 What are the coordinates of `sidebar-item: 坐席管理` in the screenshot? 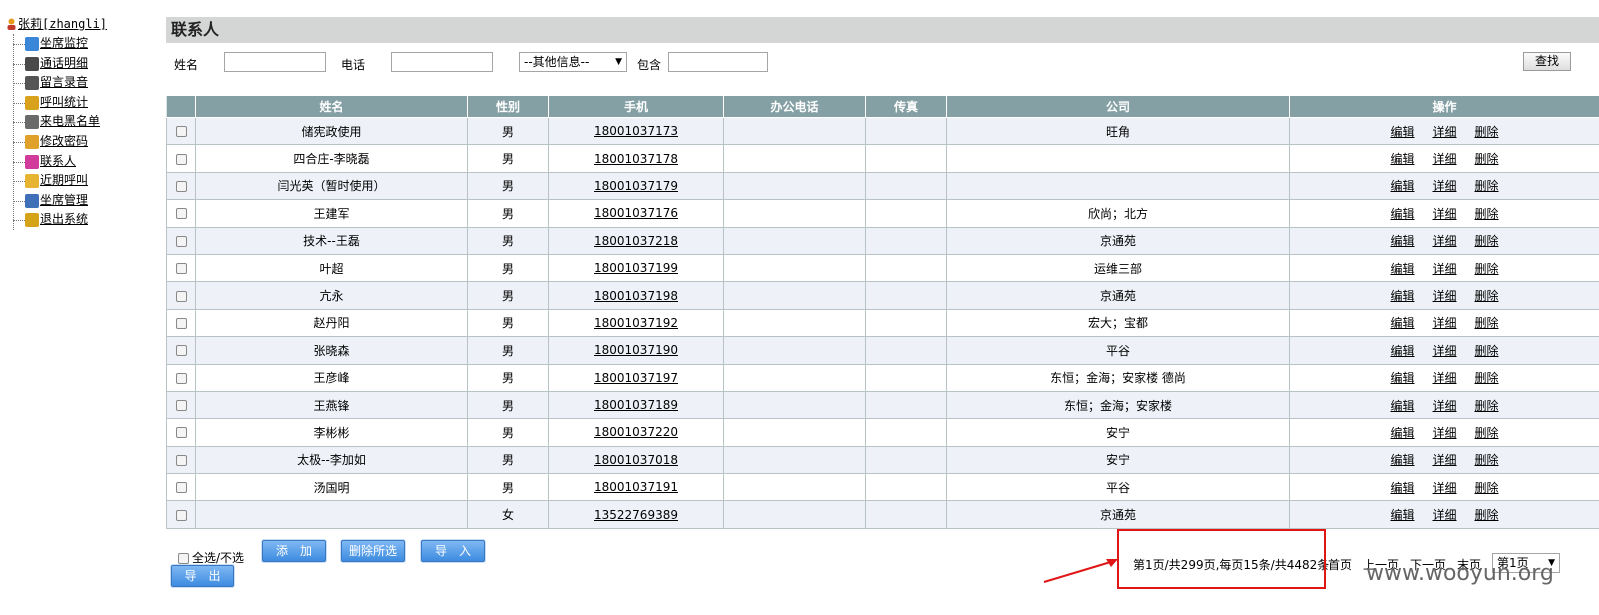 It's located at (70, 201).